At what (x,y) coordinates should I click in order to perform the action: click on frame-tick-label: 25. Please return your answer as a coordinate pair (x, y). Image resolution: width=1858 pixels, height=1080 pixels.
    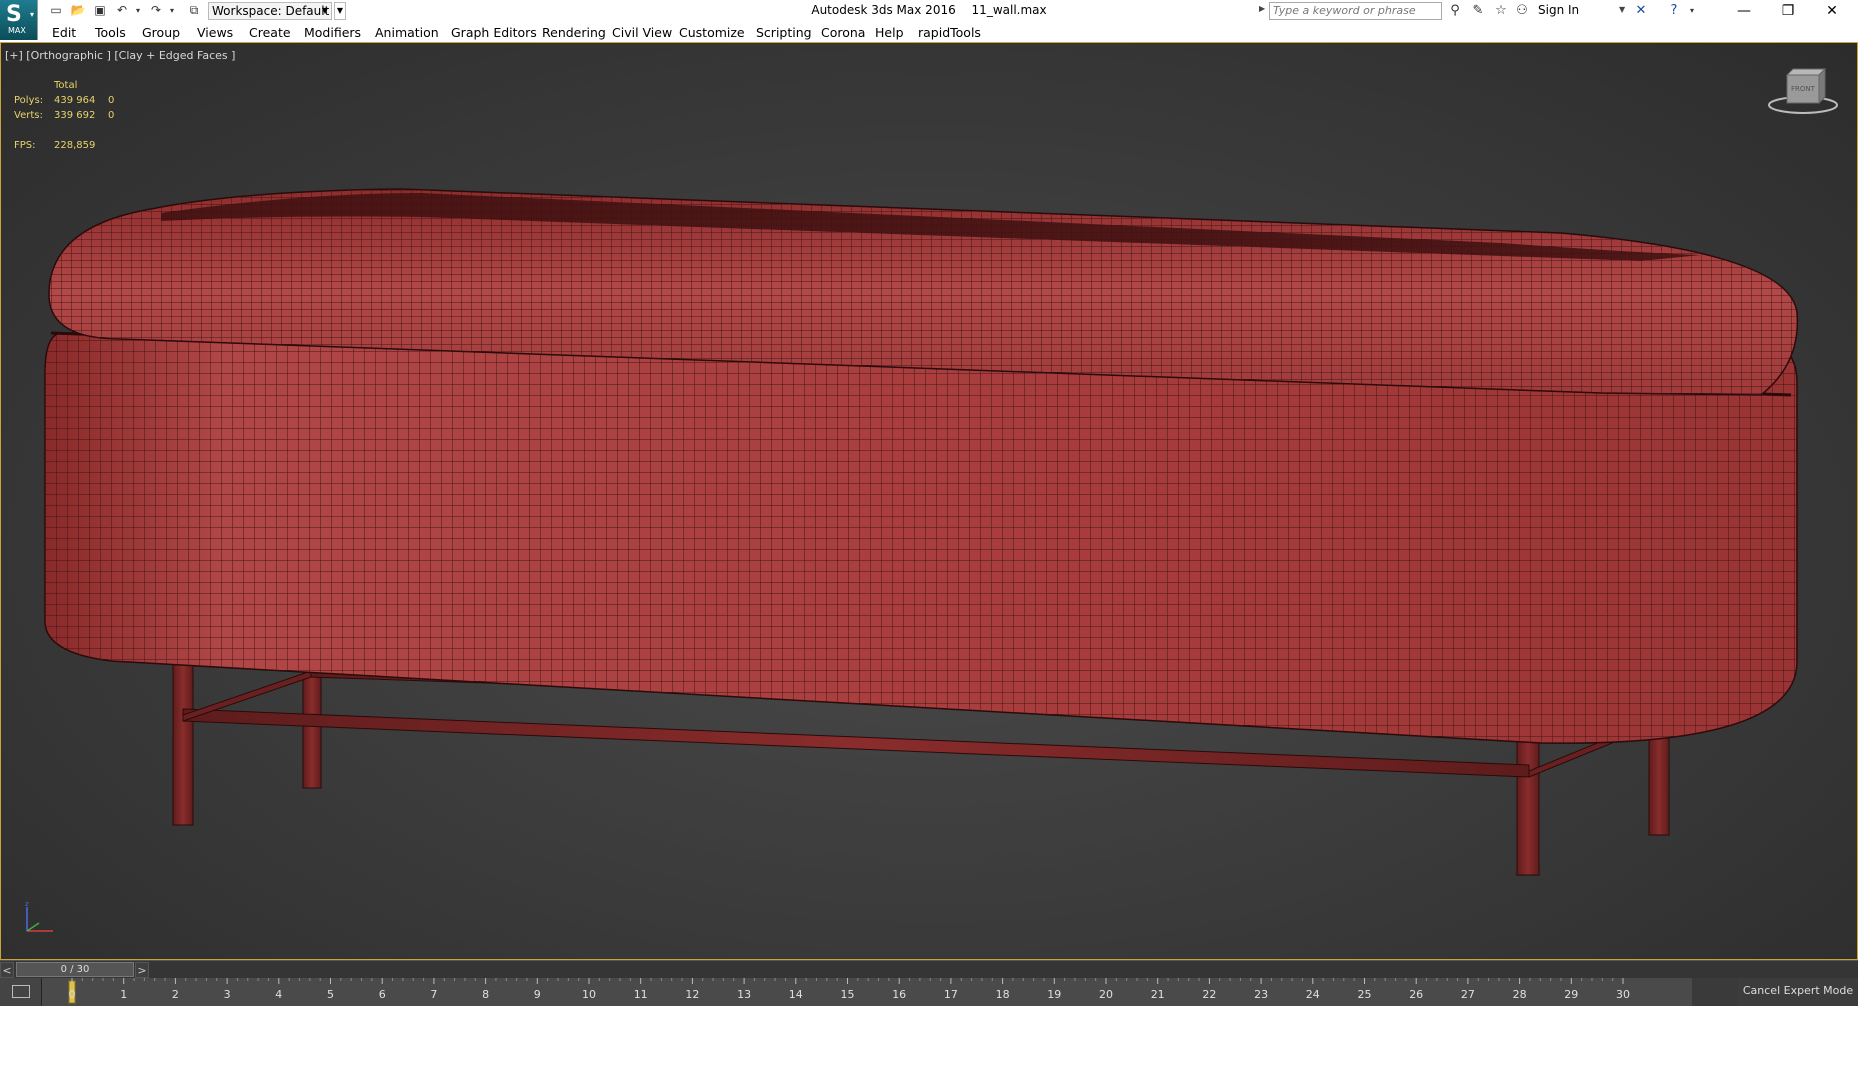
    Looking at the image, I should click on (1365, 994).